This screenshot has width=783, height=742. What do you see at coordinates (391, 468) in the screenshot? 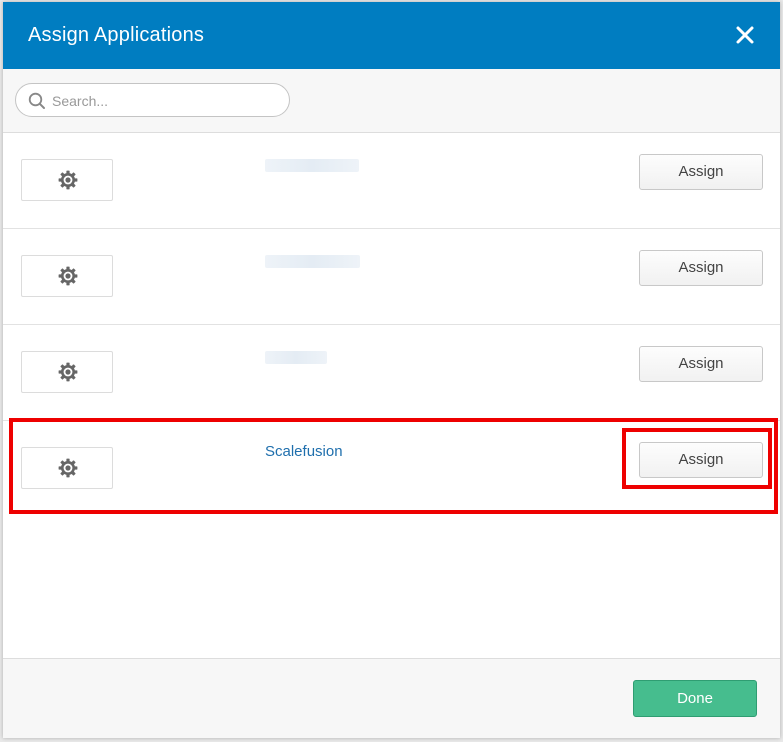
I see `app-row: Scalefusion Assign` at bounding box center [391, 468].